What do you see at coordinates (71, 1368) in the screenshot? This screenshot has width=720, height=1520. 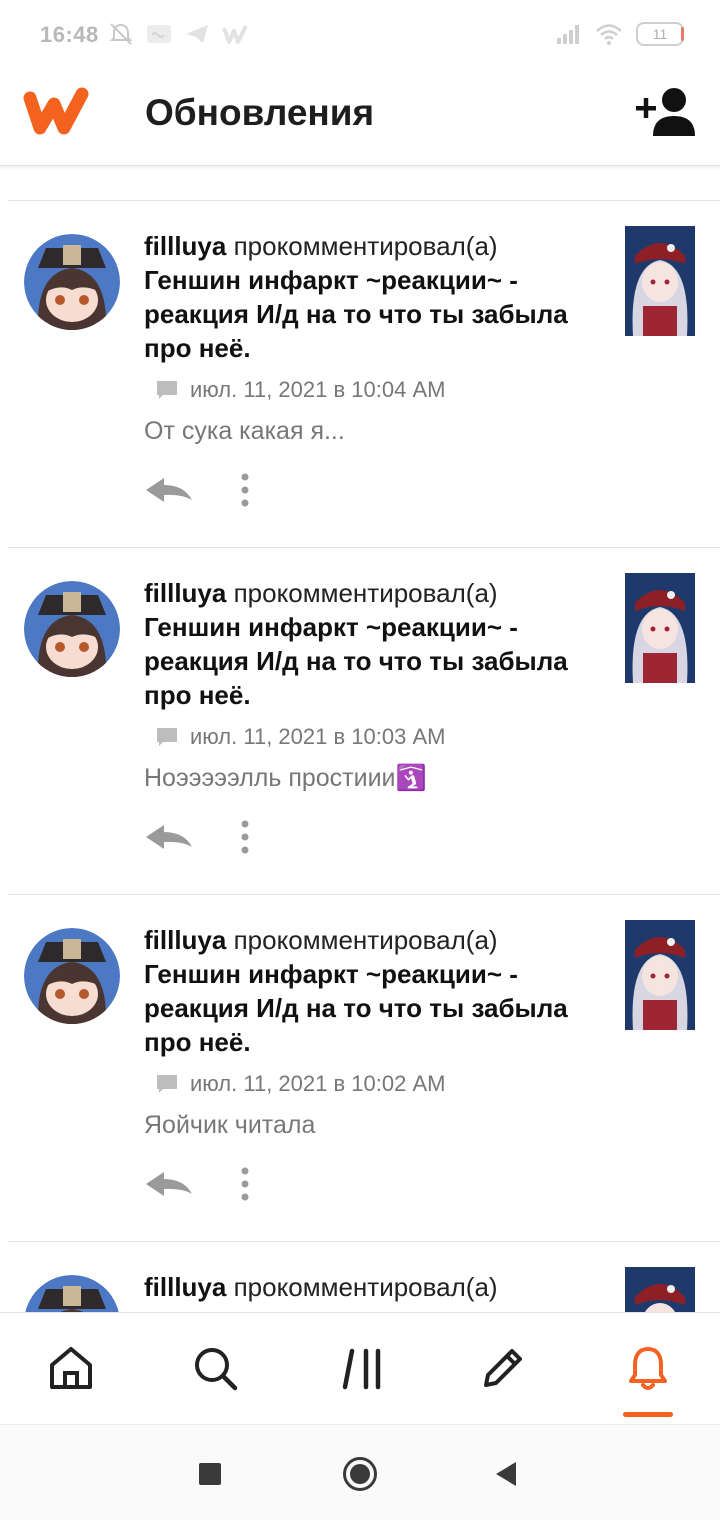 I see `home-icon` at bounding box center [71, 1368].